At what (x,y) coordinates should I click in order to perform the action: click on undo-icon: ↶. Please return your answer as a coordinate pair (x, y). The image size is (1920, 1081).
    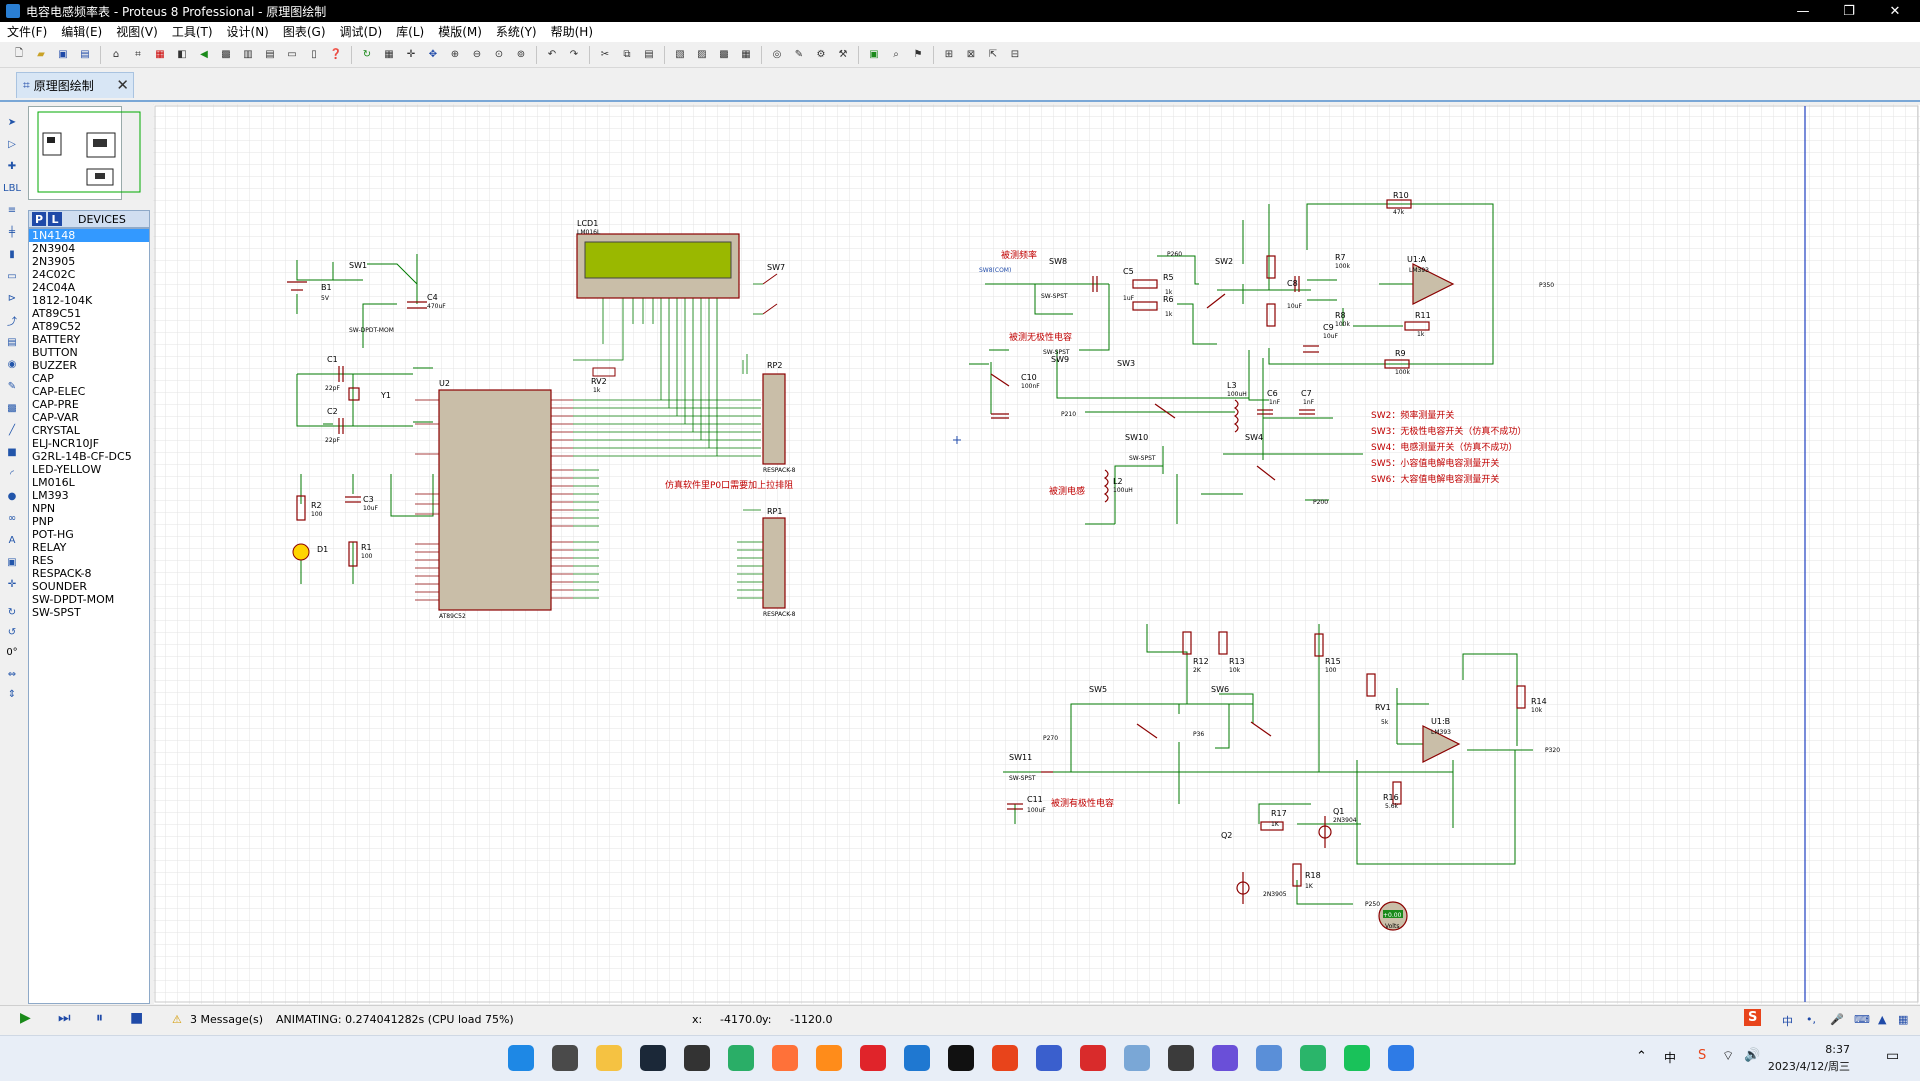
    Looking at the image, I should click on (552, 55).